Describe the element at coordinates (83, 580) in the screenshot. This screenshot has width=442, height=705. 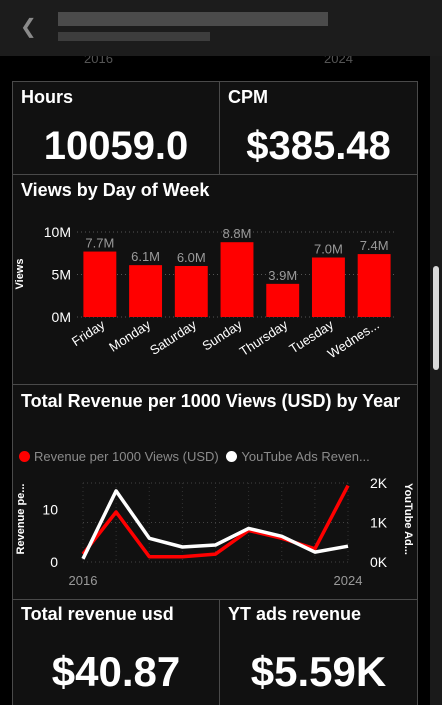
I see `revenue-x-tick-label: 2016` at that location.